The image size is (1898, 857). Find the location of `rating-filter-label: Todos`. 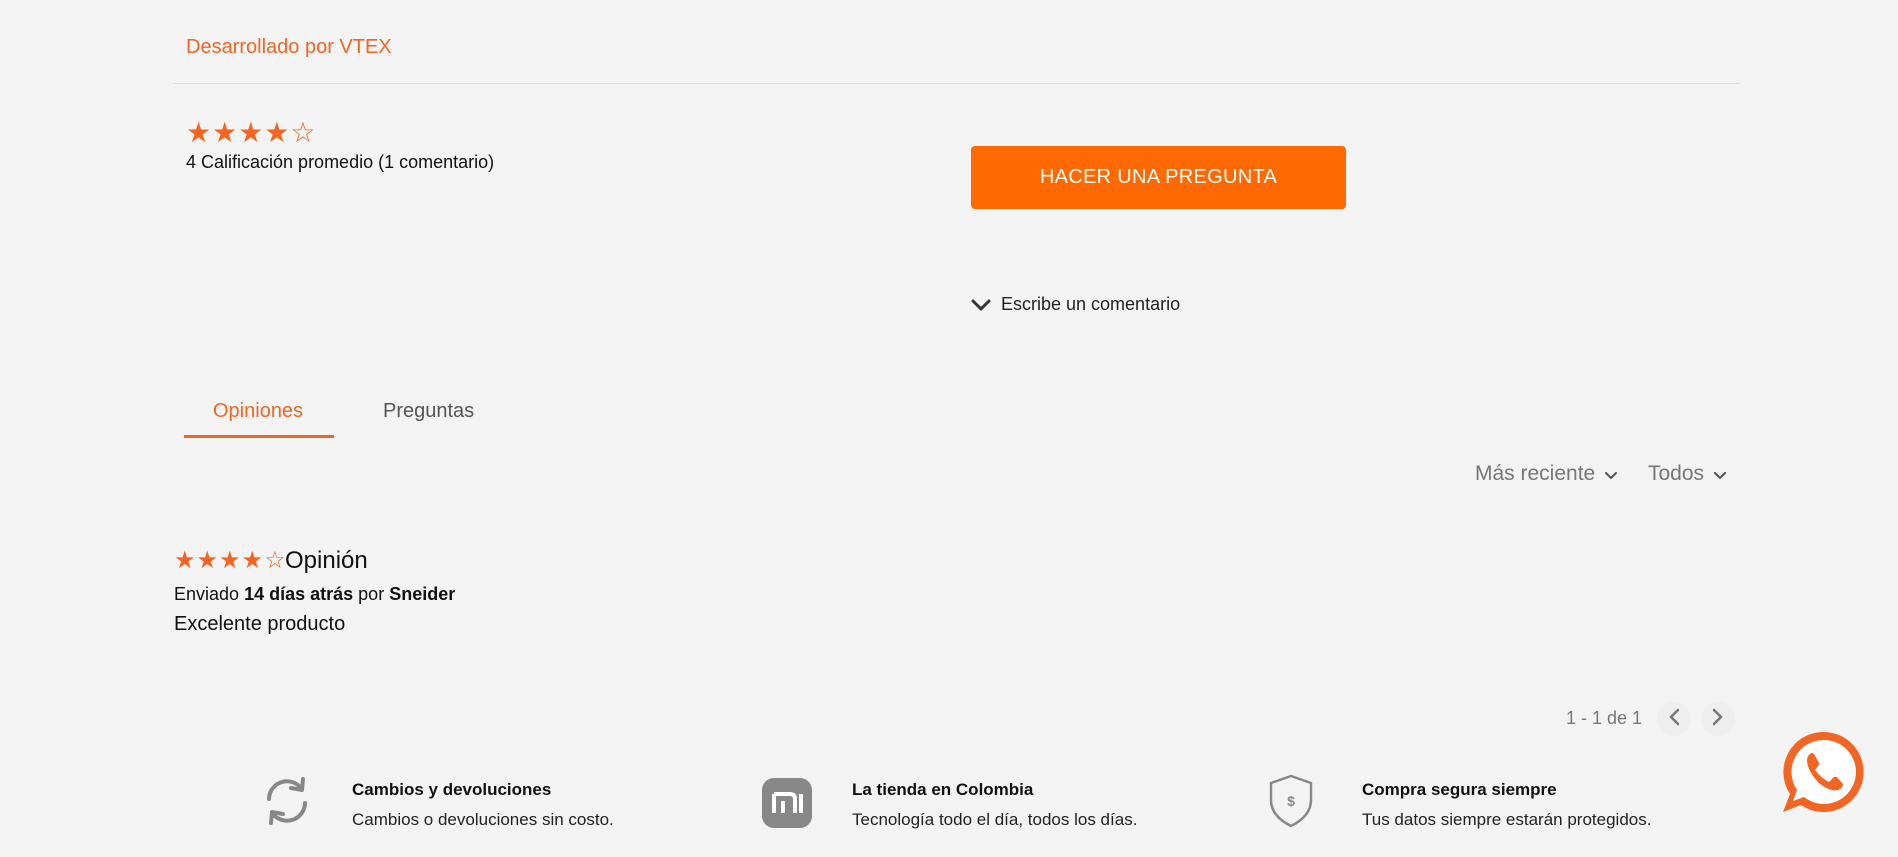

rating-filter-label: Todos is located at coordinates (1676, 473).